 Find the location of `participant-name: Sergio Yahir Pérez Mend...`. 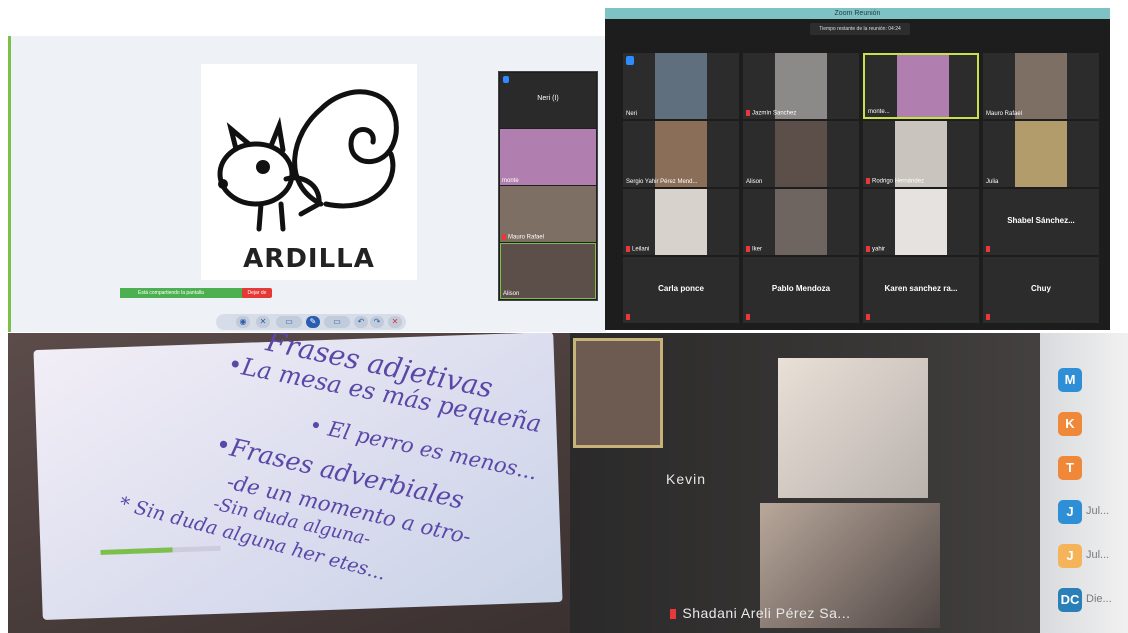

participant-name: Sergio Yahir Pérez Mend... is located at coordinates (662, 182).